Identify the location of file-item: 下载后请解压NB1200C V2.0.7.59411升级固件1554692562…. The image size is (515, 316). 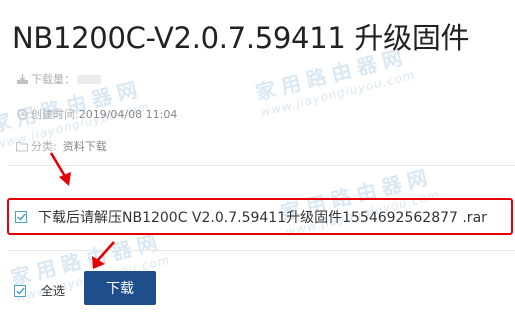
(260, 216).